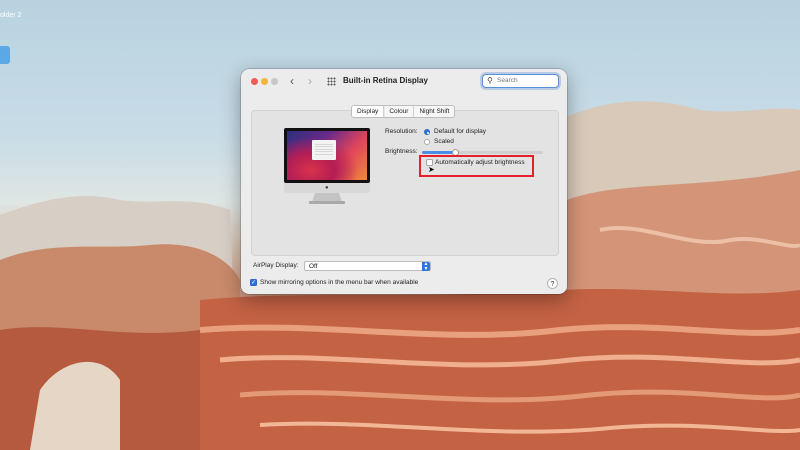 This screenshot has height=450, width=800. I want to click on airplay-display-value: Off, so click(313, 266).